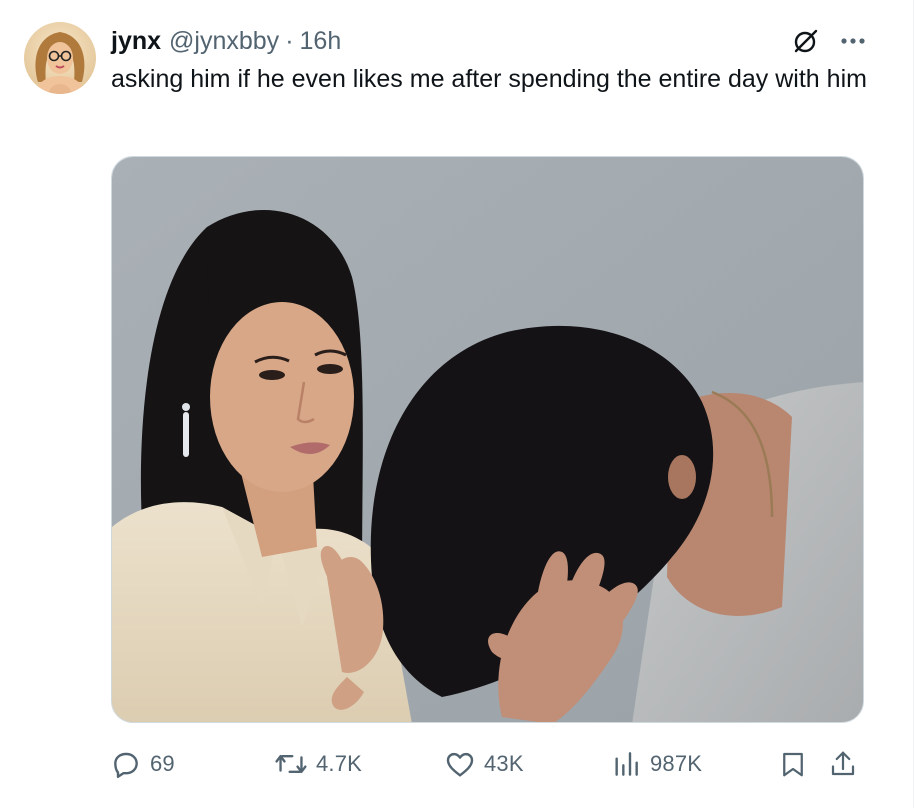  What do you see at coordinates (492, 41) in the screenshot?
I see `tweet-header: jynx @jynxbby · 16h` at bounding box center [492, 41].